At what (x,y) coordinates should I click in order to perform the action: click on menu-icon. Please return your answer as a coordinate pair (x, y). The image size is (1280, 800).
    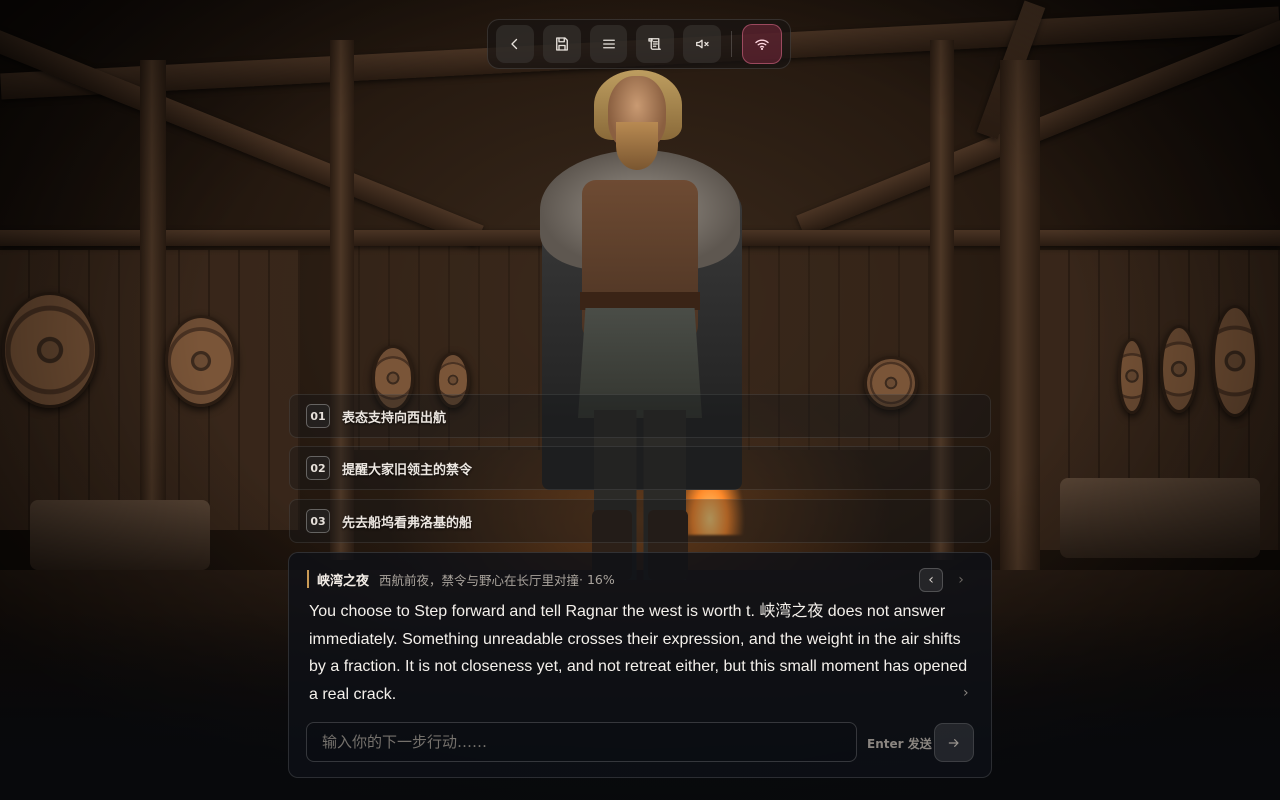
    Looking at the image, I should click on (608, 44).